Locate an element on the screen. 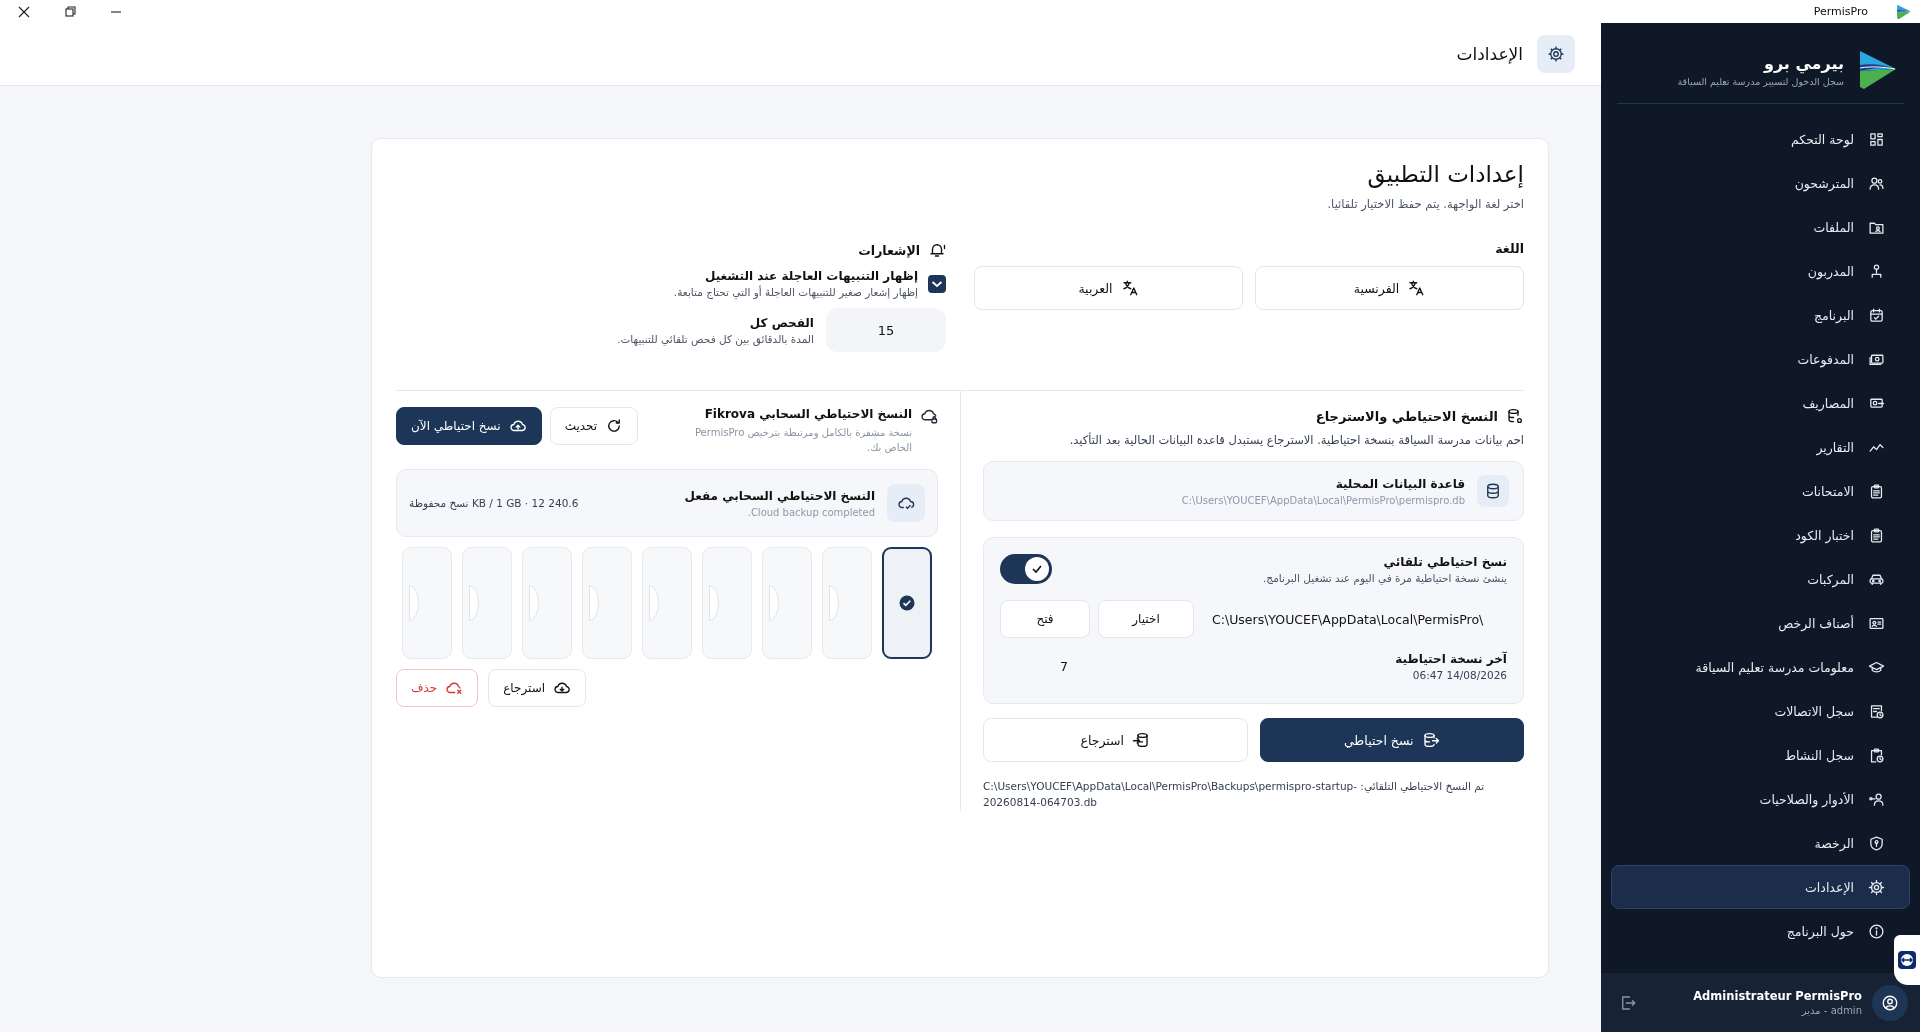 This screenshot has height=1032, width=1920. sidebar-item: الإعدادات is located at coordinates (1760, 887).